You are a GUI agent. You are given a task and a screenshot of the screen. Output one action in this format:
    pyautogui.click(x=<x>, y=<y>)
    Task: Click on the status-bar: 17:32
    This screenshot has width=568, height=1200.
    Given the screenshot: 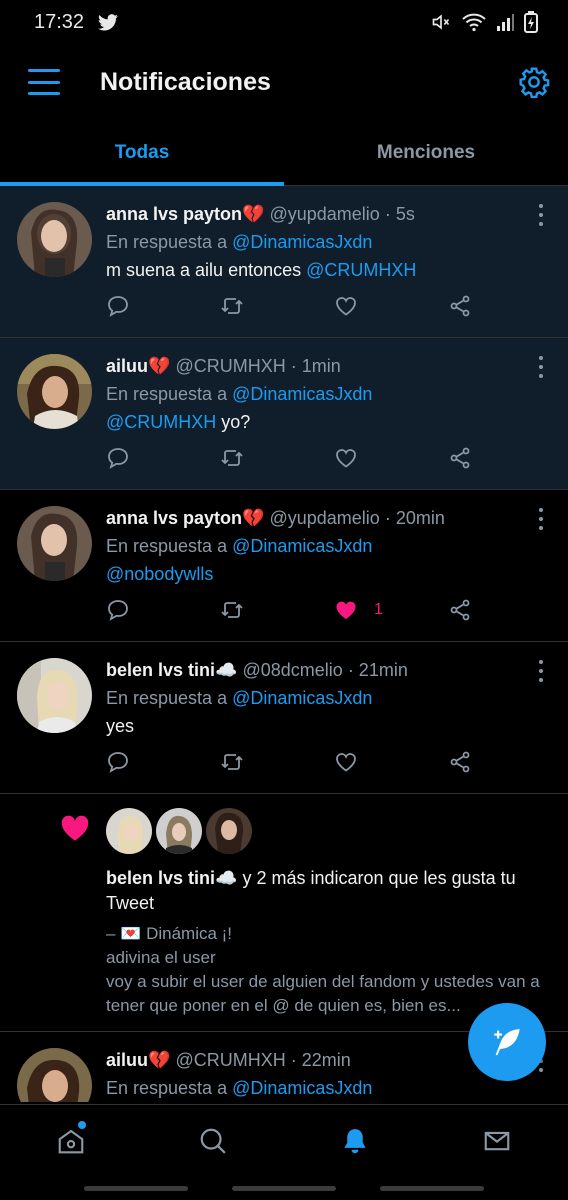 What is the action you would take?
    pyautogui.click(x=284, y=22)
    